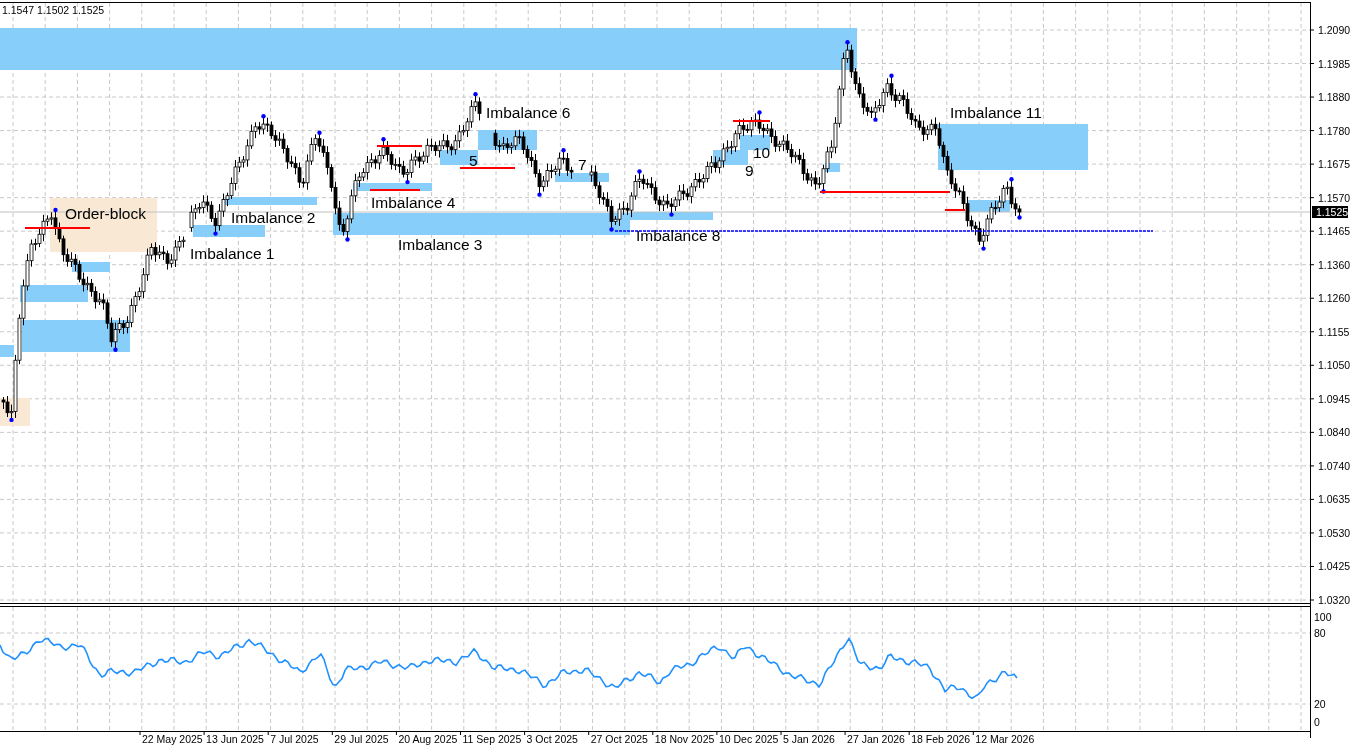  What do you see at coordinates (1334, 532) in the screenshot?
I see `price-axis-label: 1.0530` at bounding box center [1334, 532].